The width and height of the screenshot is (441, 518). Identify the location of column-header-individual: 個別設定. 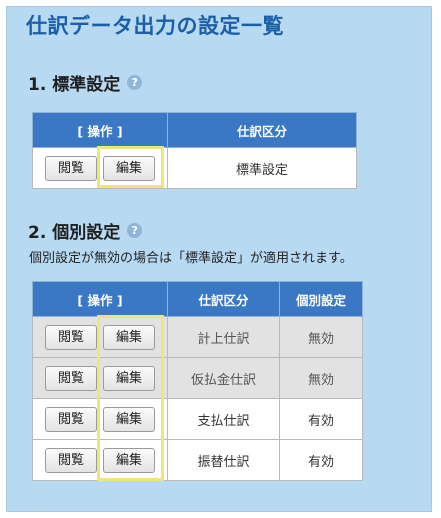
(321, 299).